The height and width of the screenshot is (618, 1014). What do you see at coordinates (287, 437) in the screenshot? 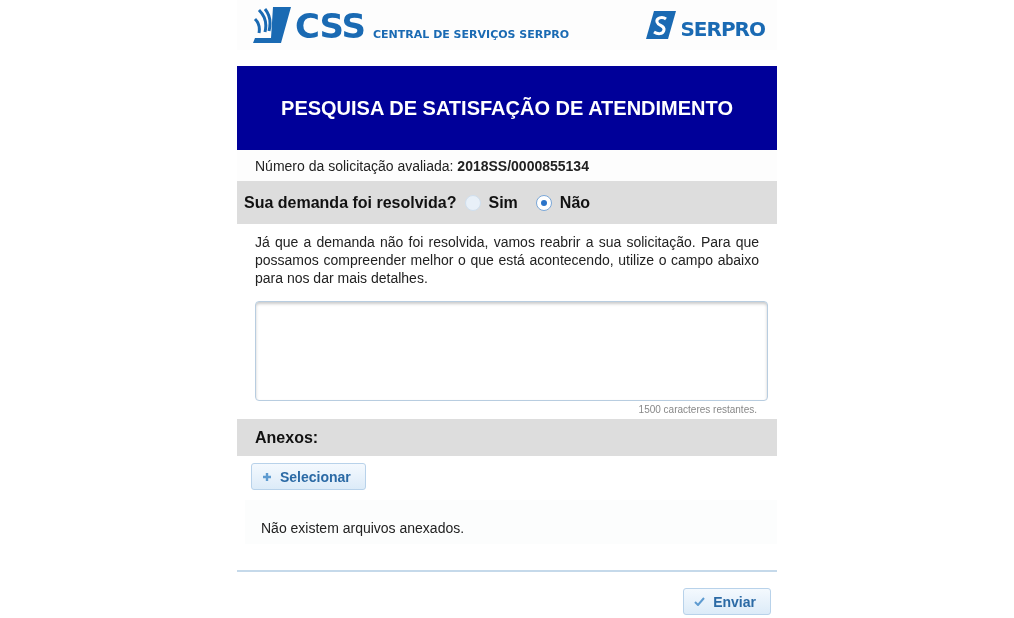
I see `attachments-title: Anexos:` at bounding box center [287, 437].